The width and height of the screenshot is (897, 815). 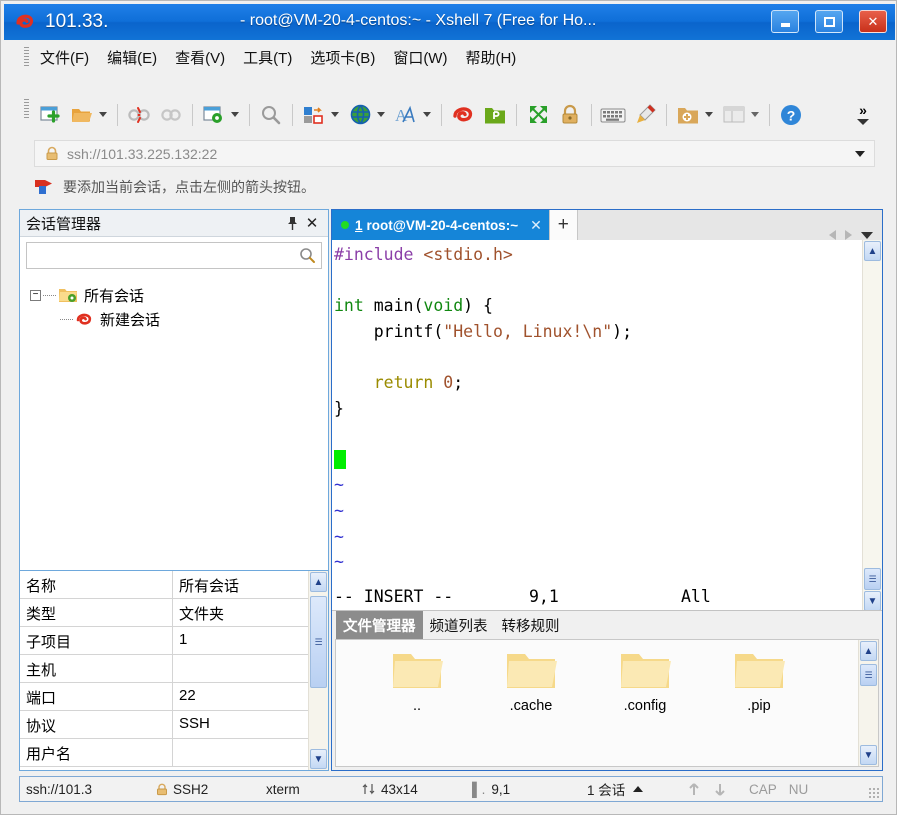 What do you see at coordinates (832, 235) in the screenshot?
I see `tab-scroll-left-icon` at bounding box center [832, 235].